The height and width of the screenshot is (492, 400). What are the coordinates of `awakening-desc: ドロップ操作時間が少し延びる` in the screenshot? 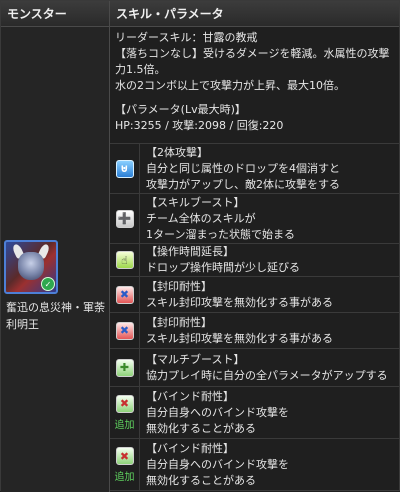 It's located at (223, 267).